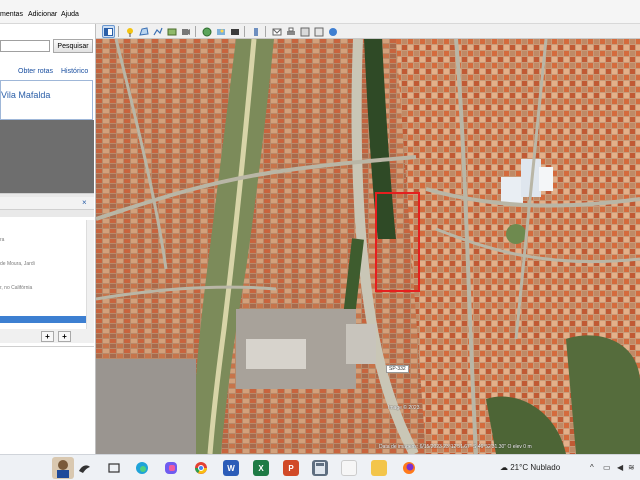 This screenshot has width=640, height=480. Describe the element at coordinates (108, 31) in the screenshot. I see `sidebar-toggle-icon` at that location.